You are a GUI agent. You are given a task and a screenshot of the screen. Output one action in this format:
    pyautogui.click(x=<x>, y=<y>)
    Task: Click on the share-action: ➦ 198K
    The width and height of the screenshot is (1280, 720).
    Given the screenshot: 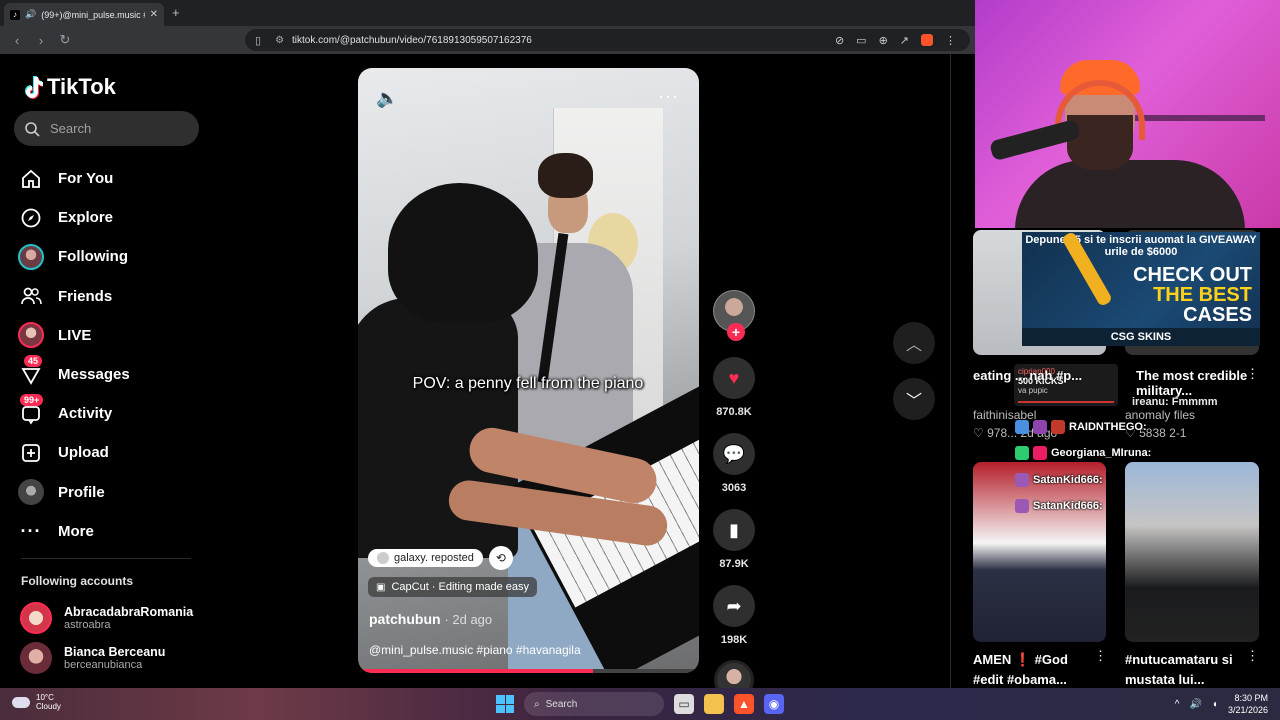 What is the action you would take?
    pyautogui.click(x=734, y=615)
    